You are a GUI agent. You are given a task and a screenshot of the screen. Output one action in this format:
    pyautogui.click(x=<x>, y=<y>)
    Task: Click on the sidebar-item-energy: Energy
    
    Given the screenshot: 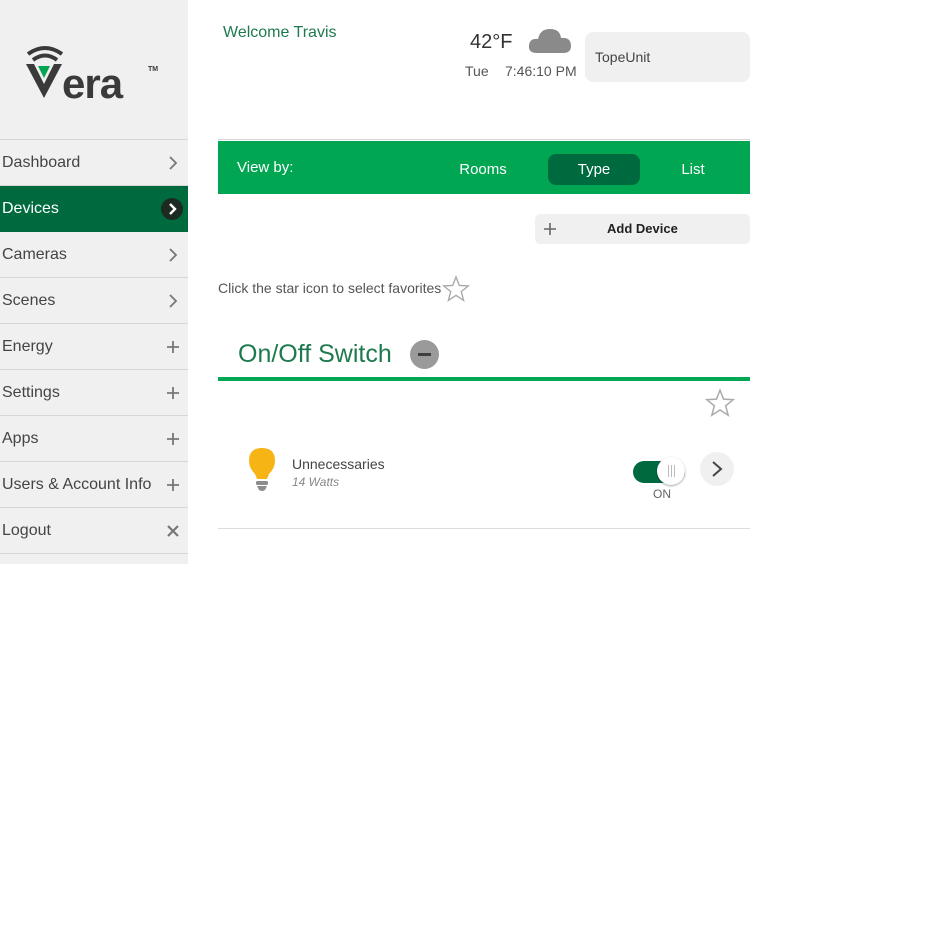 What is the action you would take?
    pyautogui.click(x=94, y=347)
    